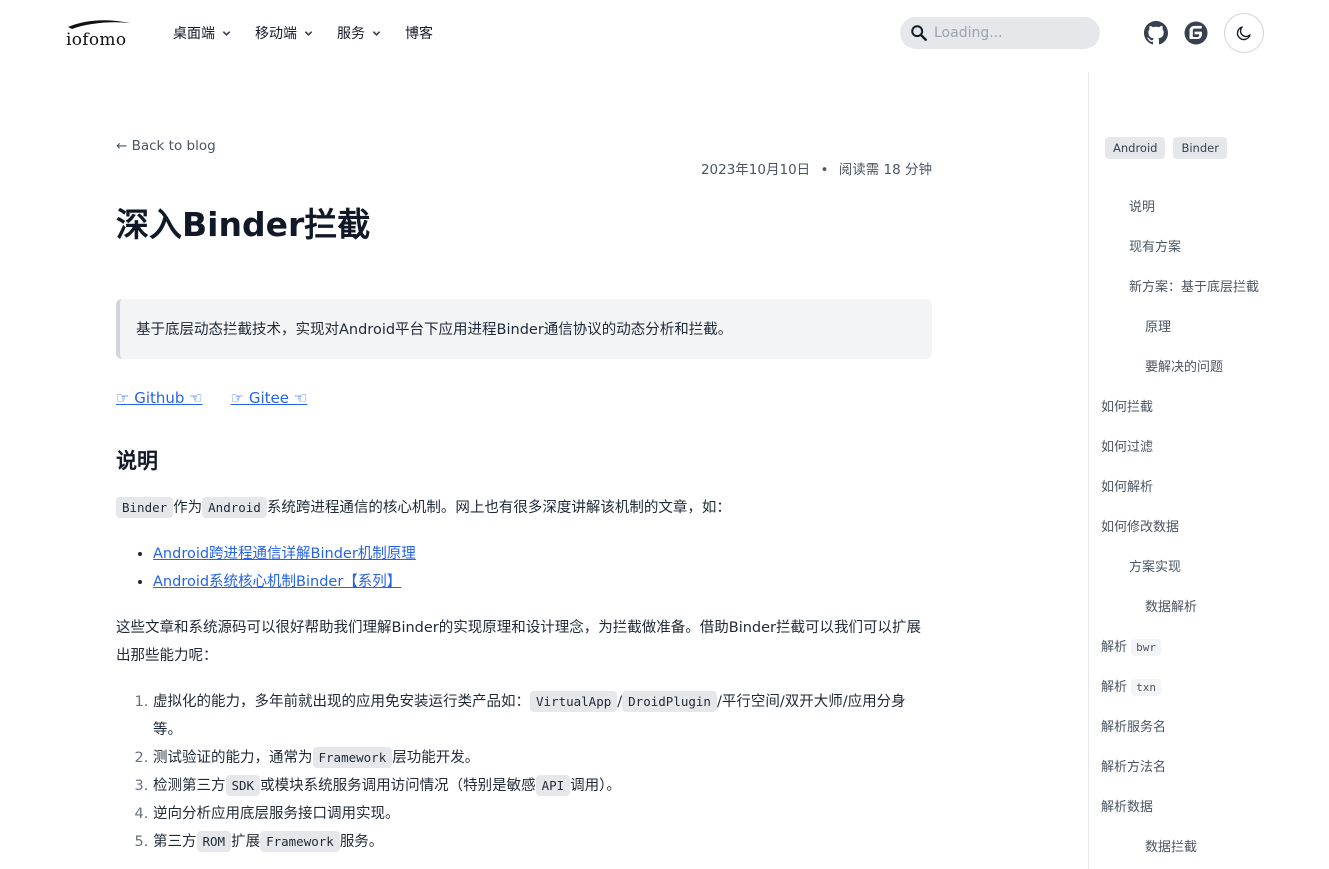 The height and width of the screenshot is (869, 1329). I want to click on toc-item: 如何过滤, so click(1127, 445).